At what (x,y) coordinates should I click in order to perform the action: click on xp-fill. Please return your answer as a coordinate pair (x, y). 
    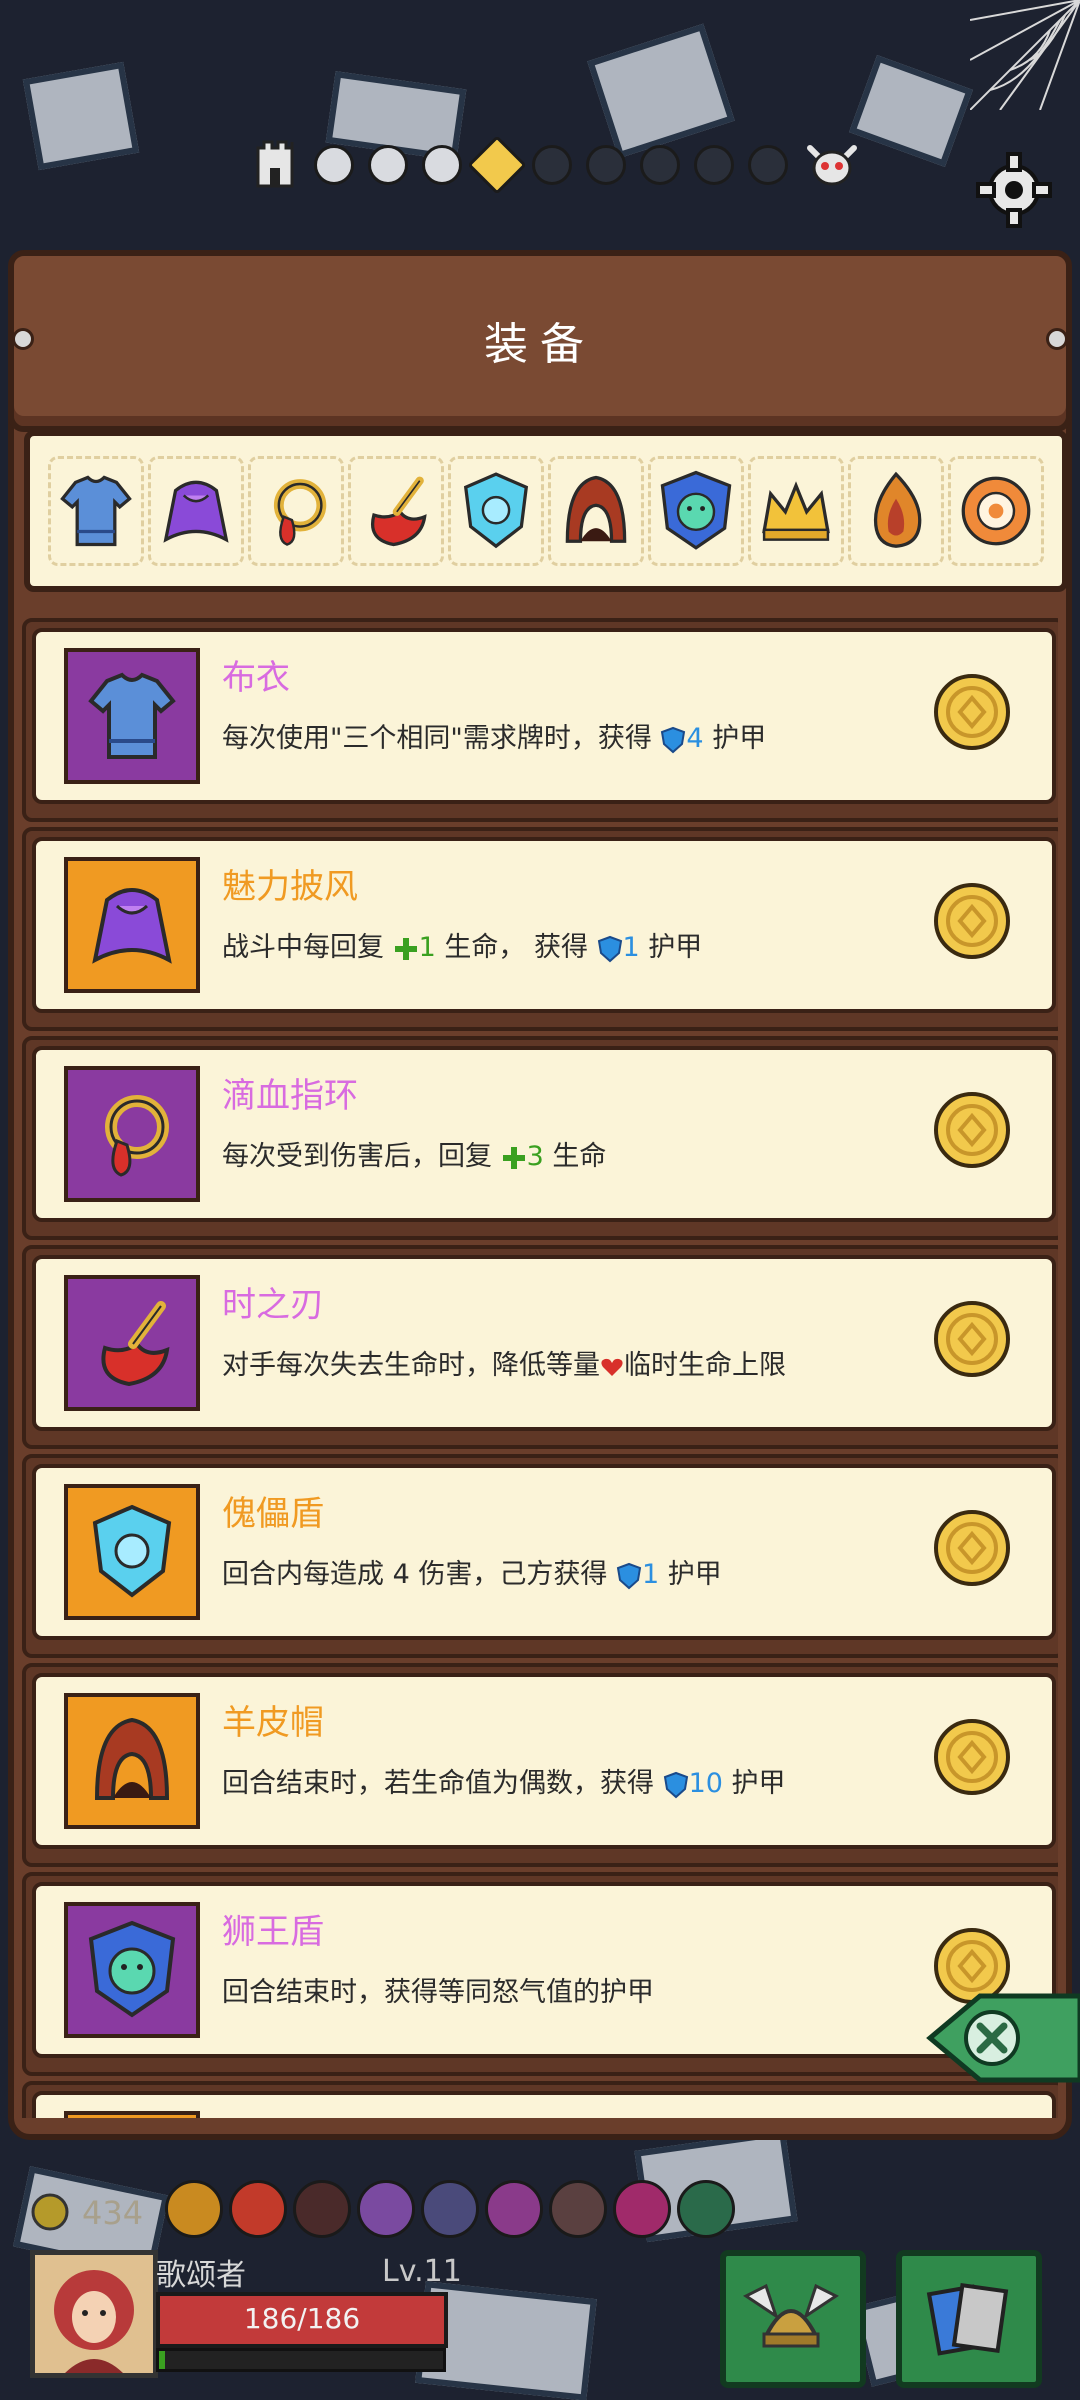
    Looking at the image, I should click on (162, 2360).